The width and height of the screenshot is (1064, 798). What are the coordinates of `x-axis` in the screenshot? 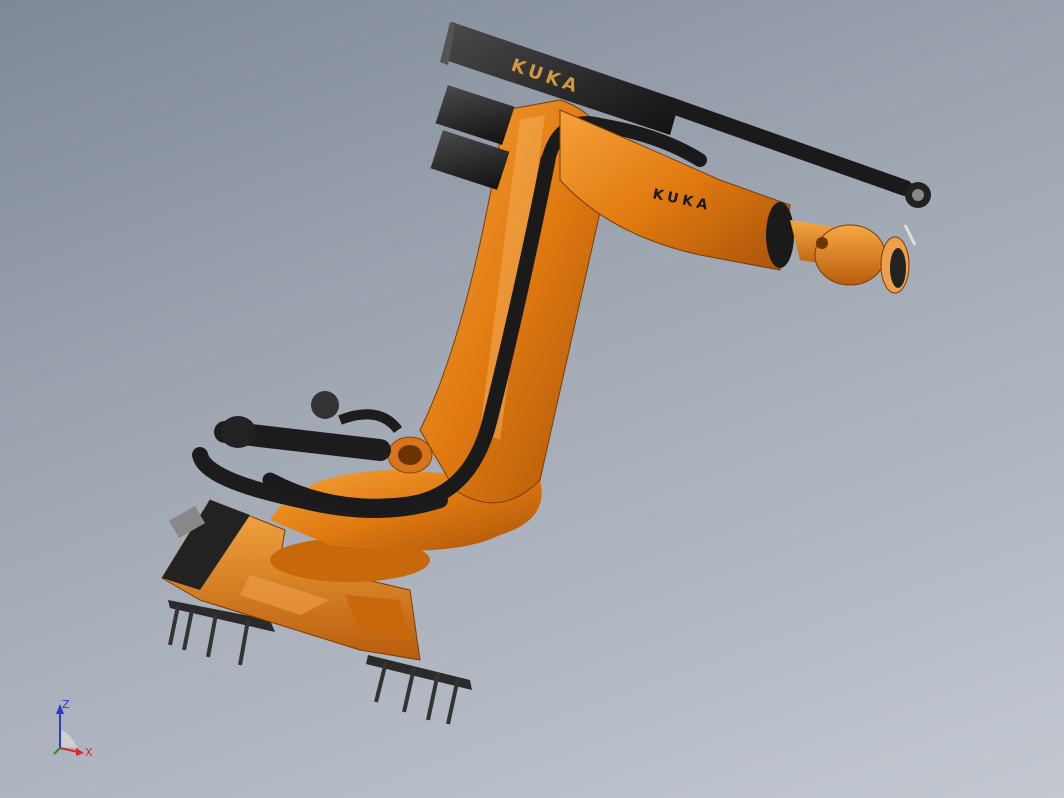 It's located at (69, 750).